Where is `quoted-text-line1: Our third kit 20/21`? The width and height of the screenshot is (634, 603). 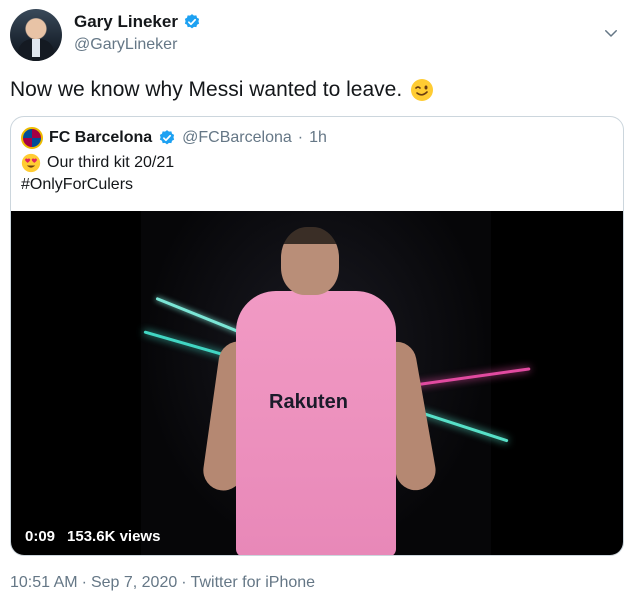
quoted-text-line1: Our third kit 20/21 is located at coordinates (97, 163).